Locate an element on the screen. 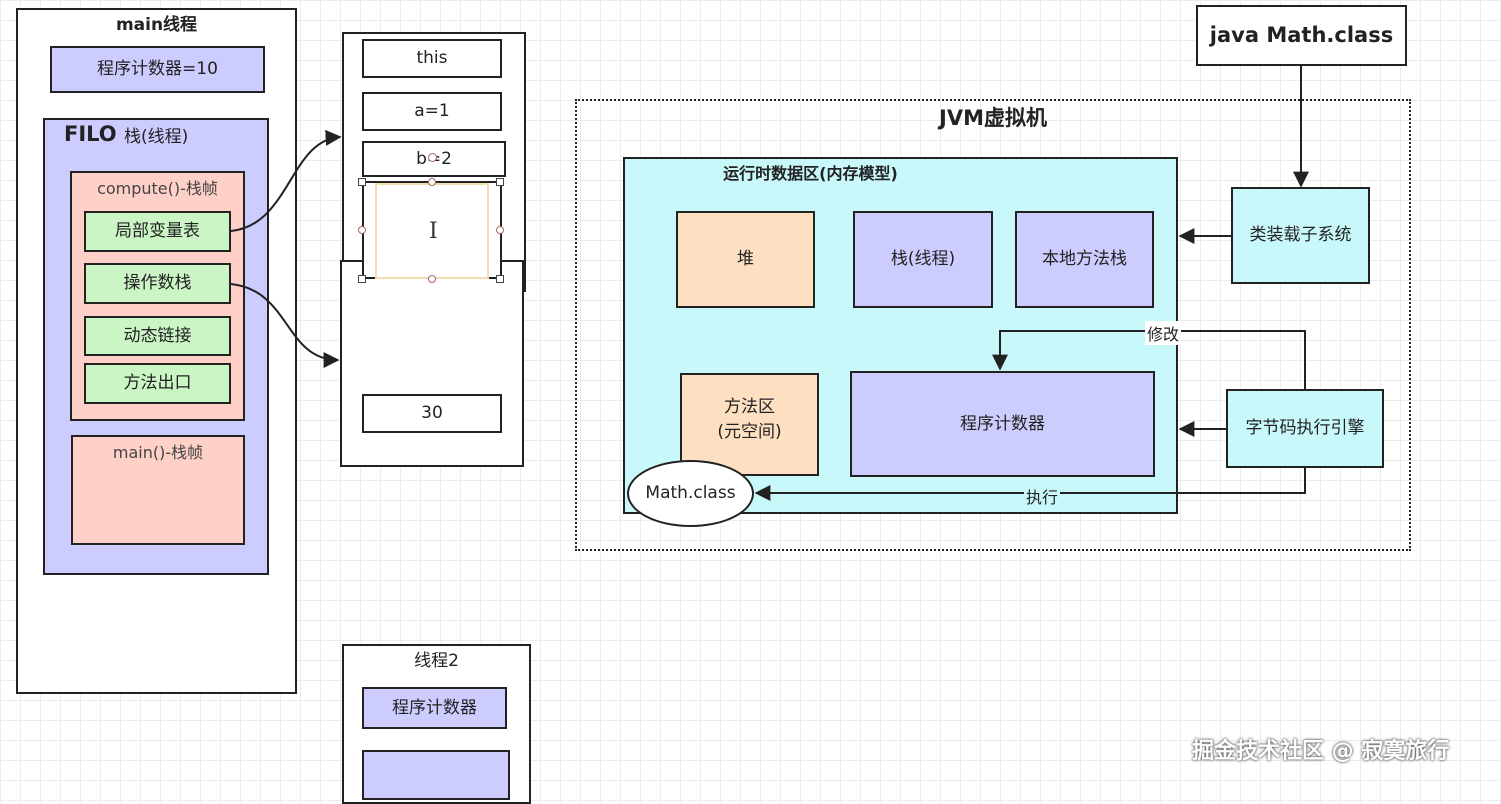 This screenshot has width=1501, height=804. execute-label: 执行 is located at coordinates (1042, 496).